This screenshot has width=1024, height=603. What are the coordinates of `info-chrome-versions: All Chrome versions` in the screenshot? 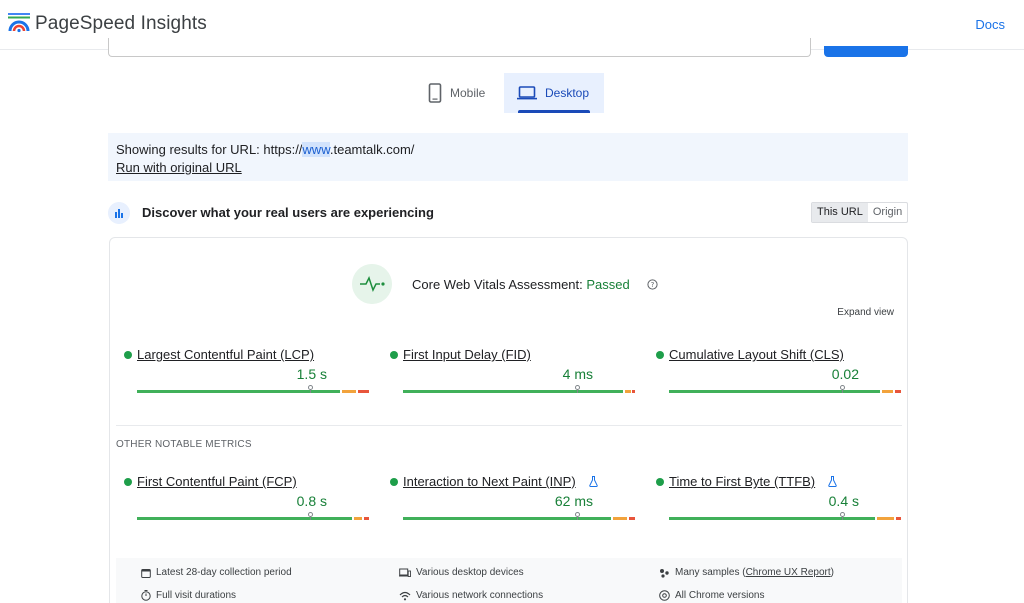 It's located at (711, 595).